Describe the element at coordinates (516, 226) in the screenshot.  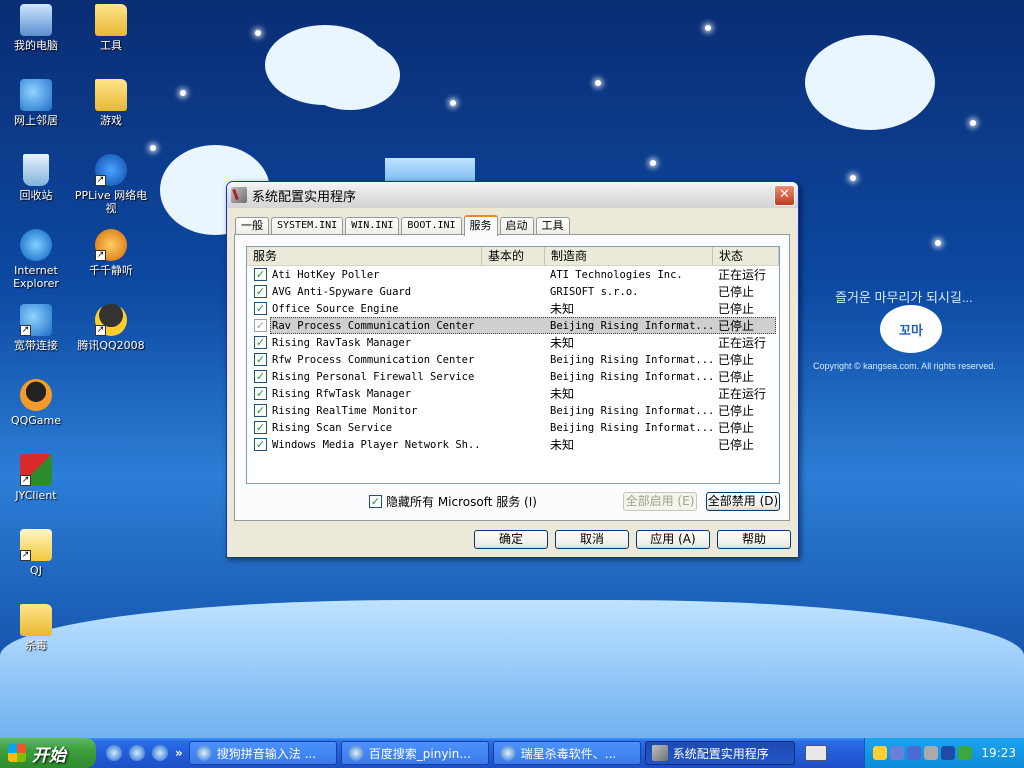
I see `tab-startup: 启动` at that location.